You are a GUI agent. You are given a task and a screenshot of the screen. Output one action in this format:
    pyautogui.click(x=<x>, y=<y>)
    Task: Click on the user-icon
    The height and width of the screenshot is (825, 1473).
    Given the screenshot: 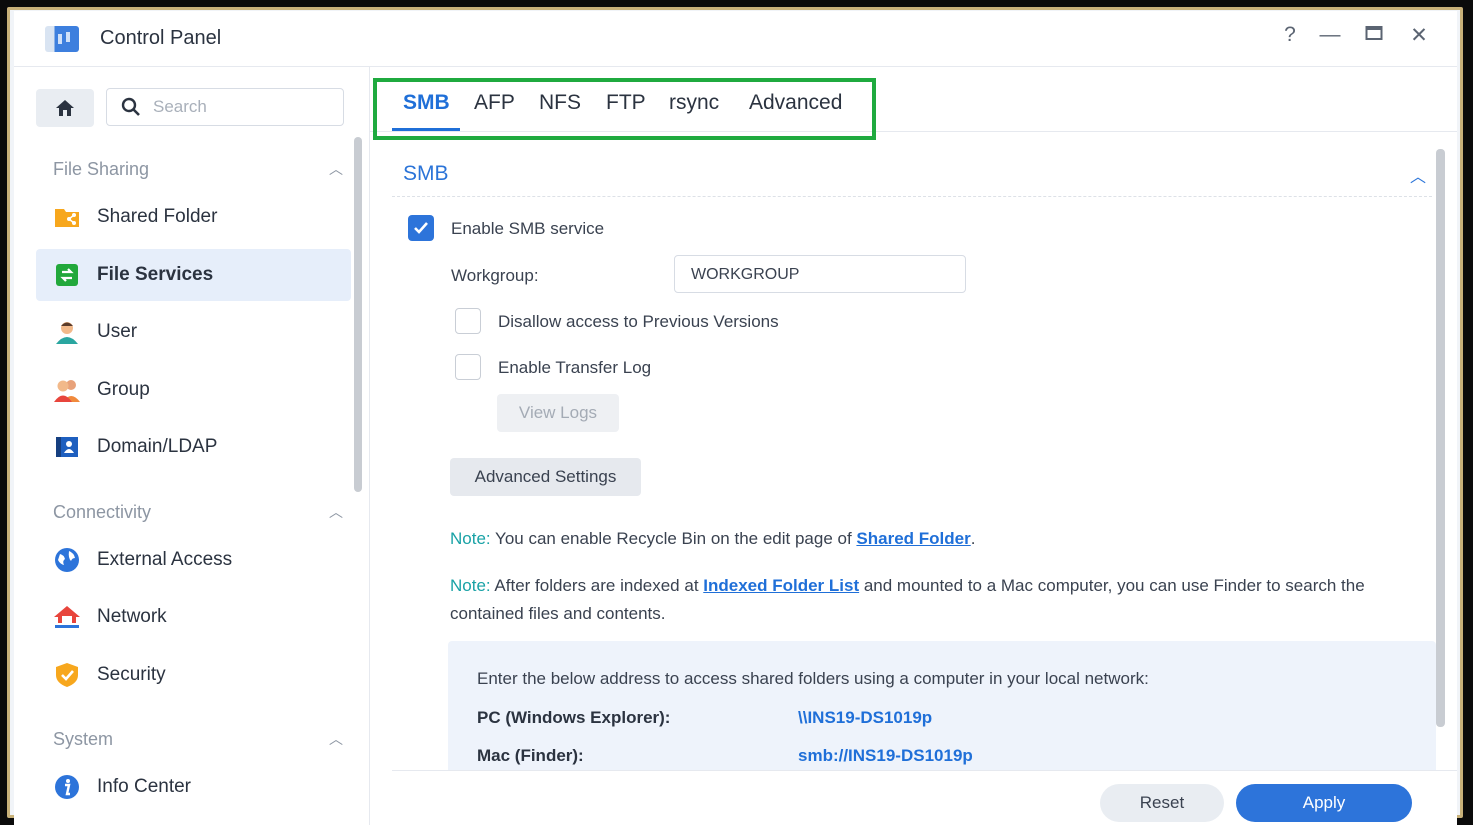 What is the action you would take?
    pyautogui.click(x=67, y=332)
    